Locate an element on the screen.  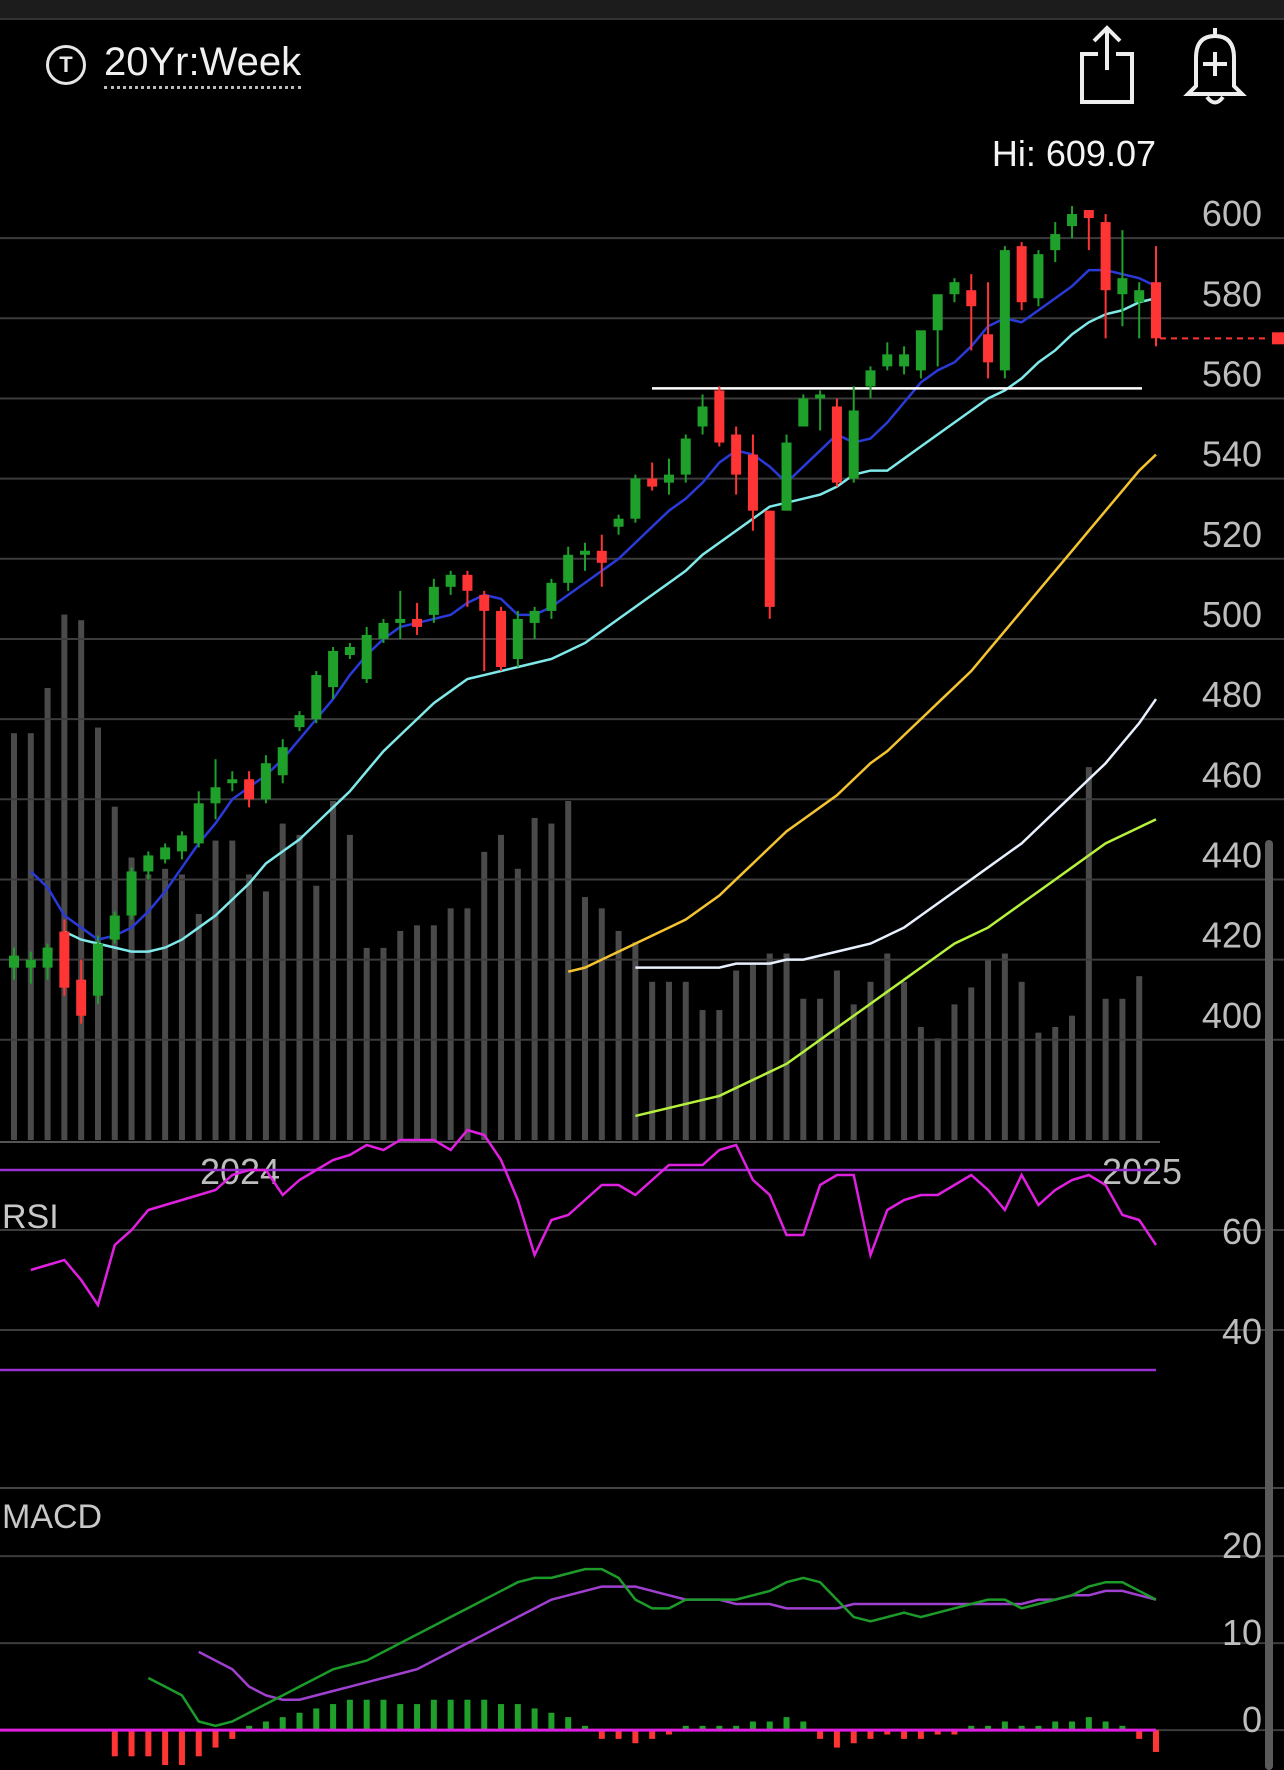
sma50-line is located at coordinates (862, 713).